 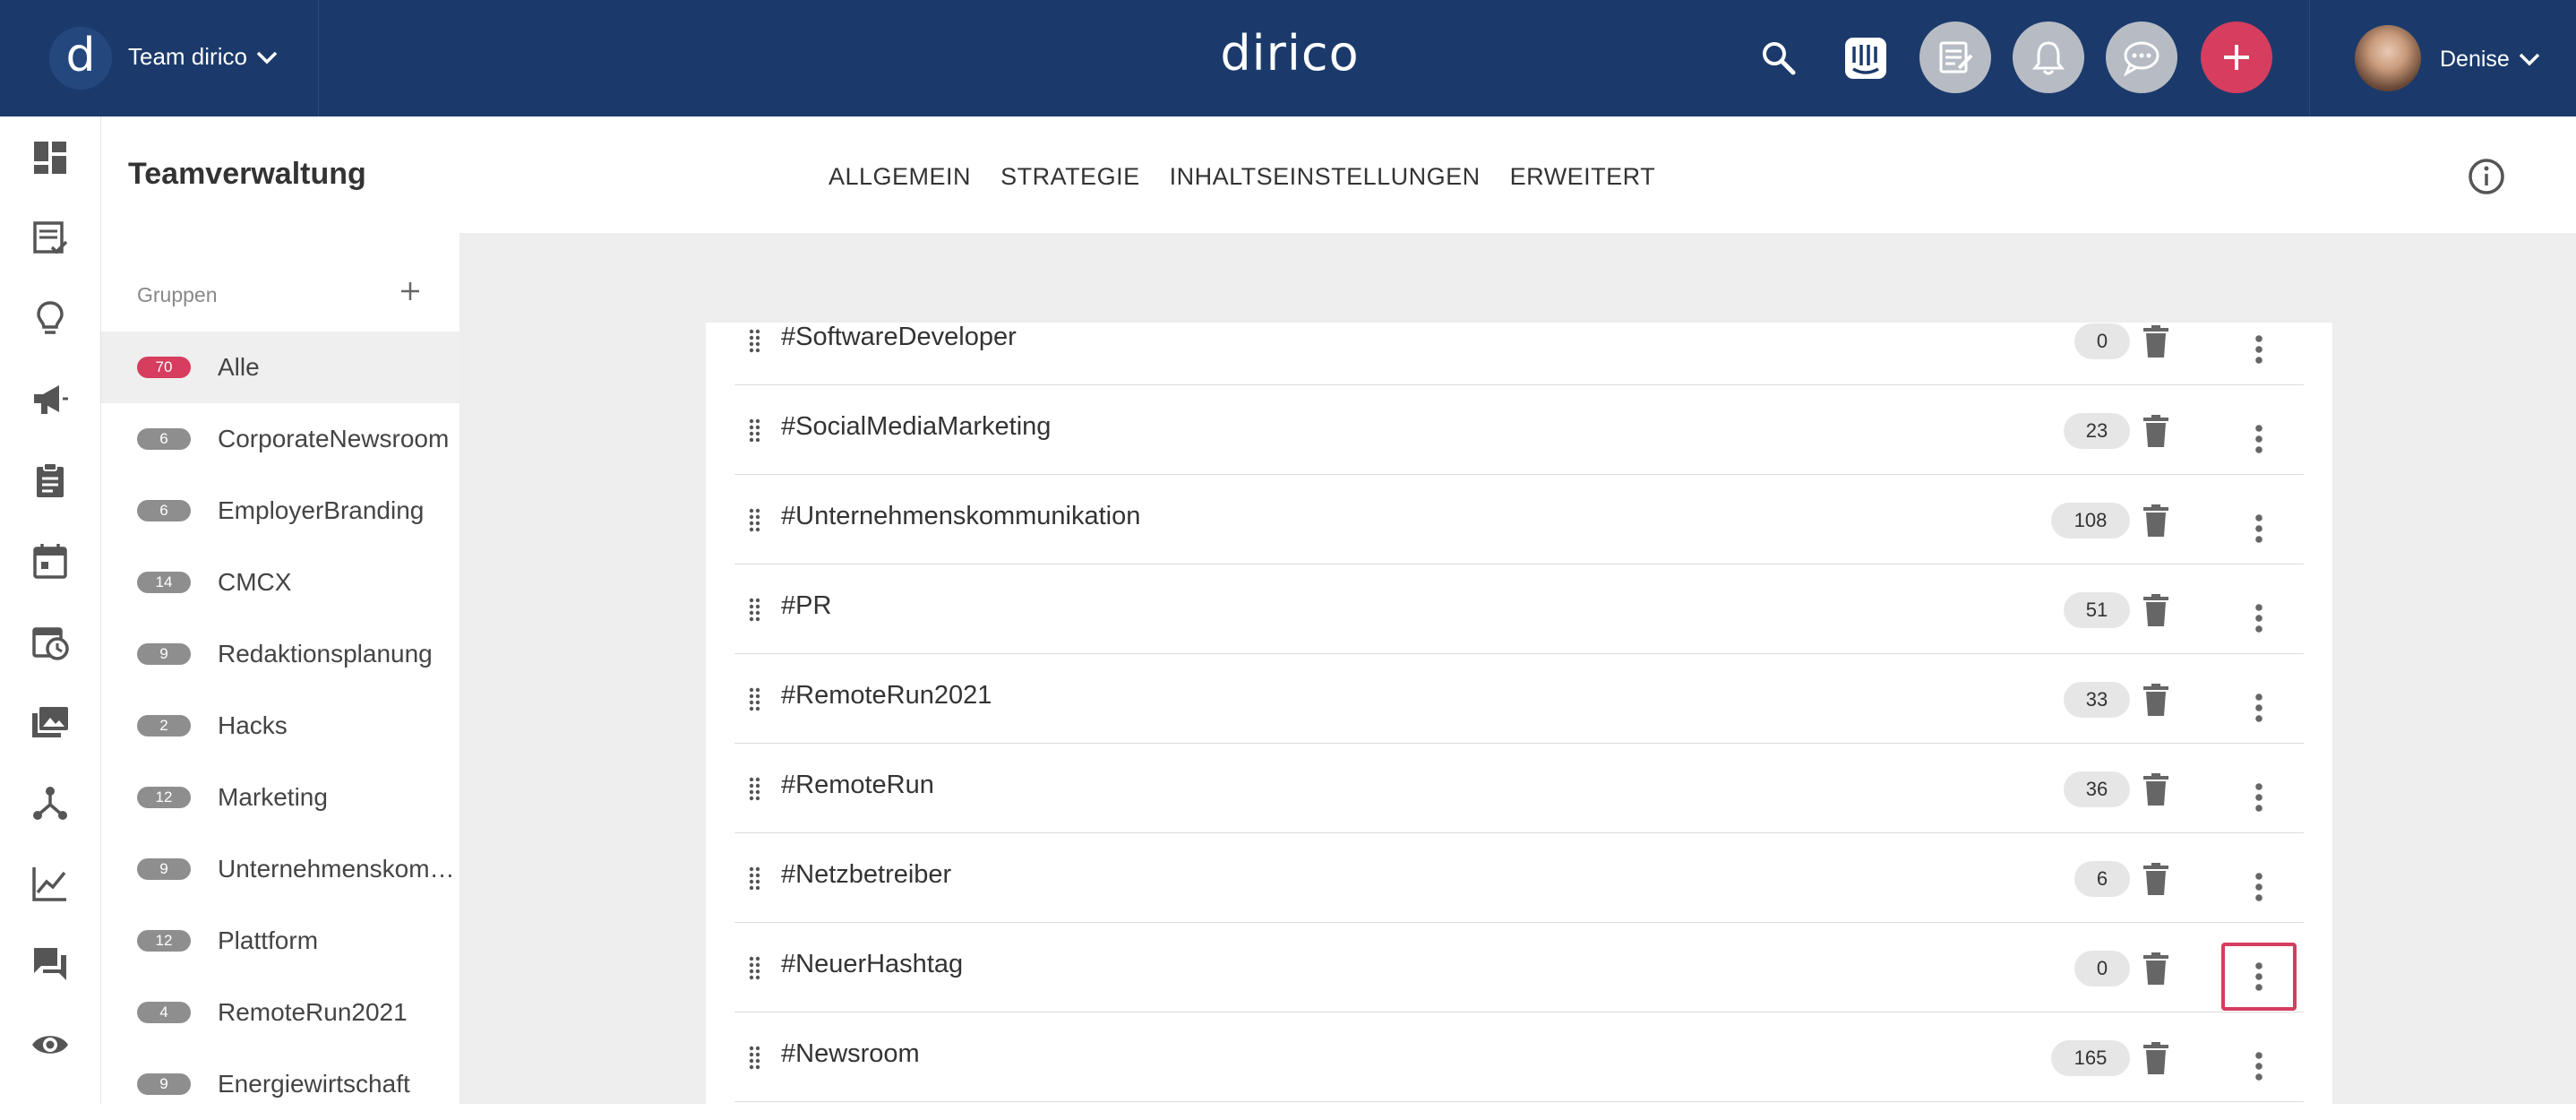 I want to click on hashtag-row: #Netzbetreiber 6, so click(x=1519, y=878).